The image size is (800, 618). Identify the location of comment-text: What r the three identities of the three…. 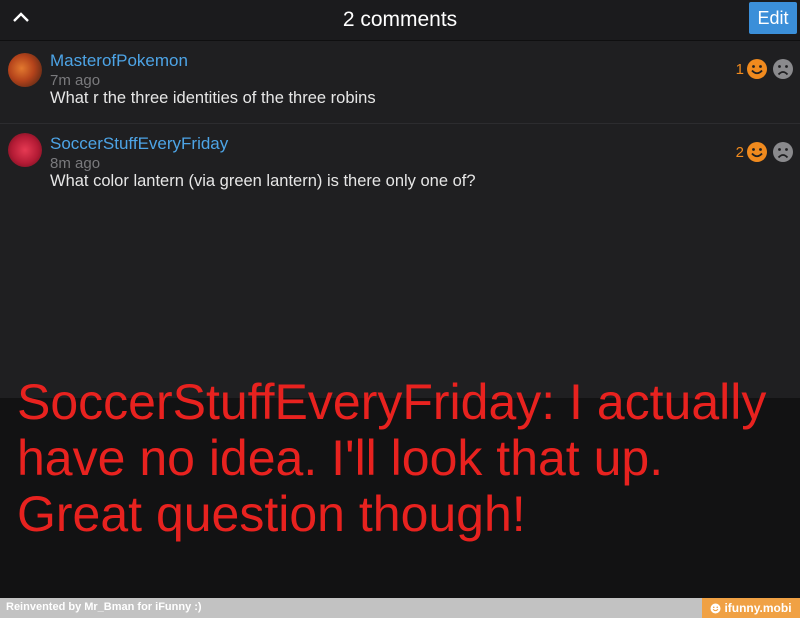
(213, 98).